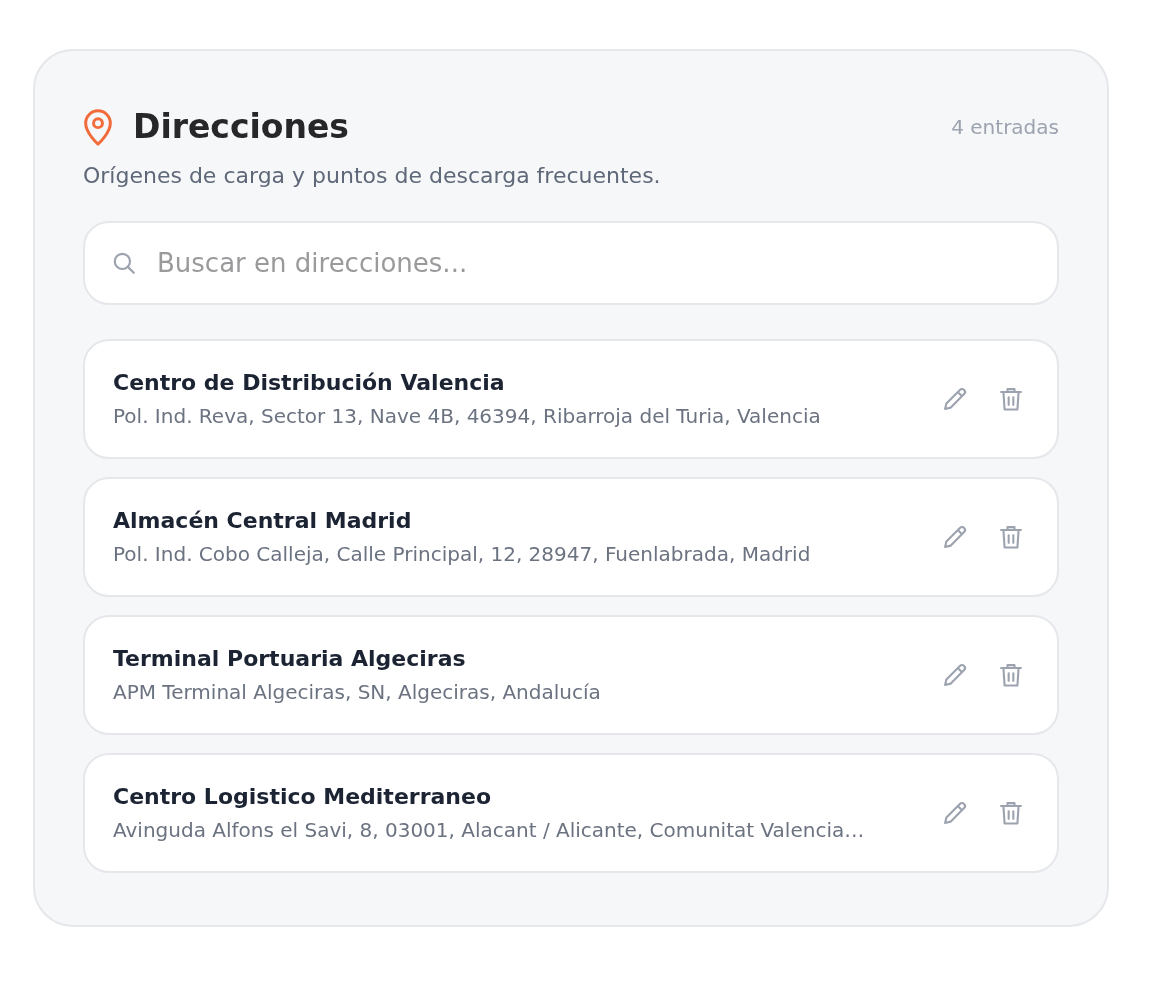 This screenshot has width=1150, height=984. I want to click on address-name: Almacén Central Madrid, so click(262, 521).